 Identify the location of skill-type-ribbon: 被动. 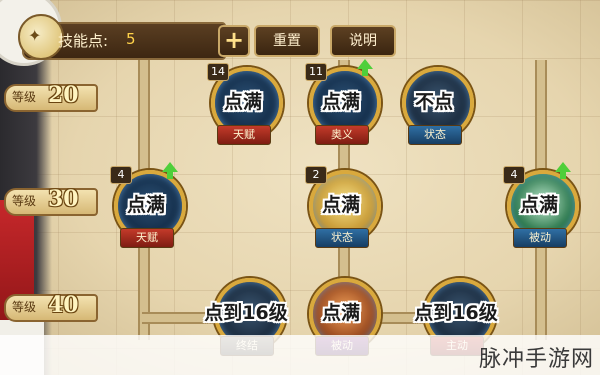
(540, 238).